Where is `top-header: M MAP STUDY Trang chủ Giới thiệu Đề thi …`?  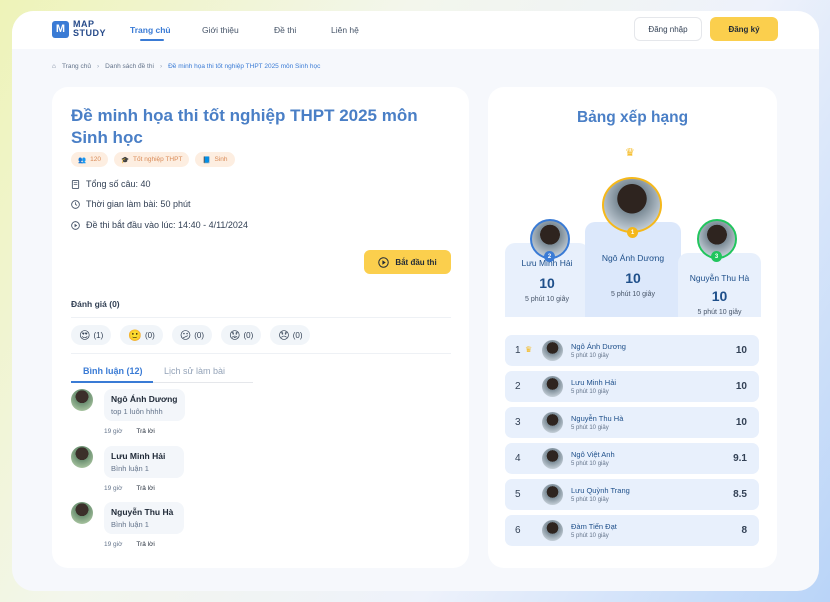
top-header: M MAP STUDY Trang chủ Giới thiệu Đề thi … is located at coordinates (415, 30).